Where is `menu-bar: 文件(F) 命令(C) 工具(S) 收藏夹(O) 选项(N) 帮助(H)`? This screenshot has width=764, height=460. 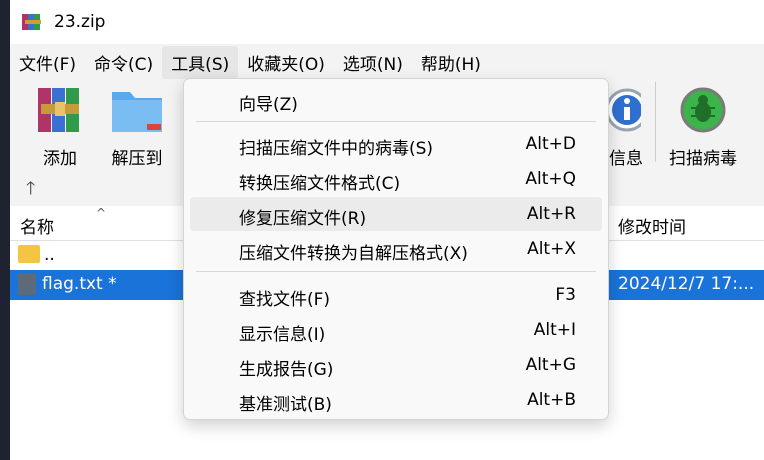 menu-bar: 文件(F) 命令(C) 工具(S) 收藏夹(O) 选项(N) 帮助(H) is located at coordinates (387, 62).